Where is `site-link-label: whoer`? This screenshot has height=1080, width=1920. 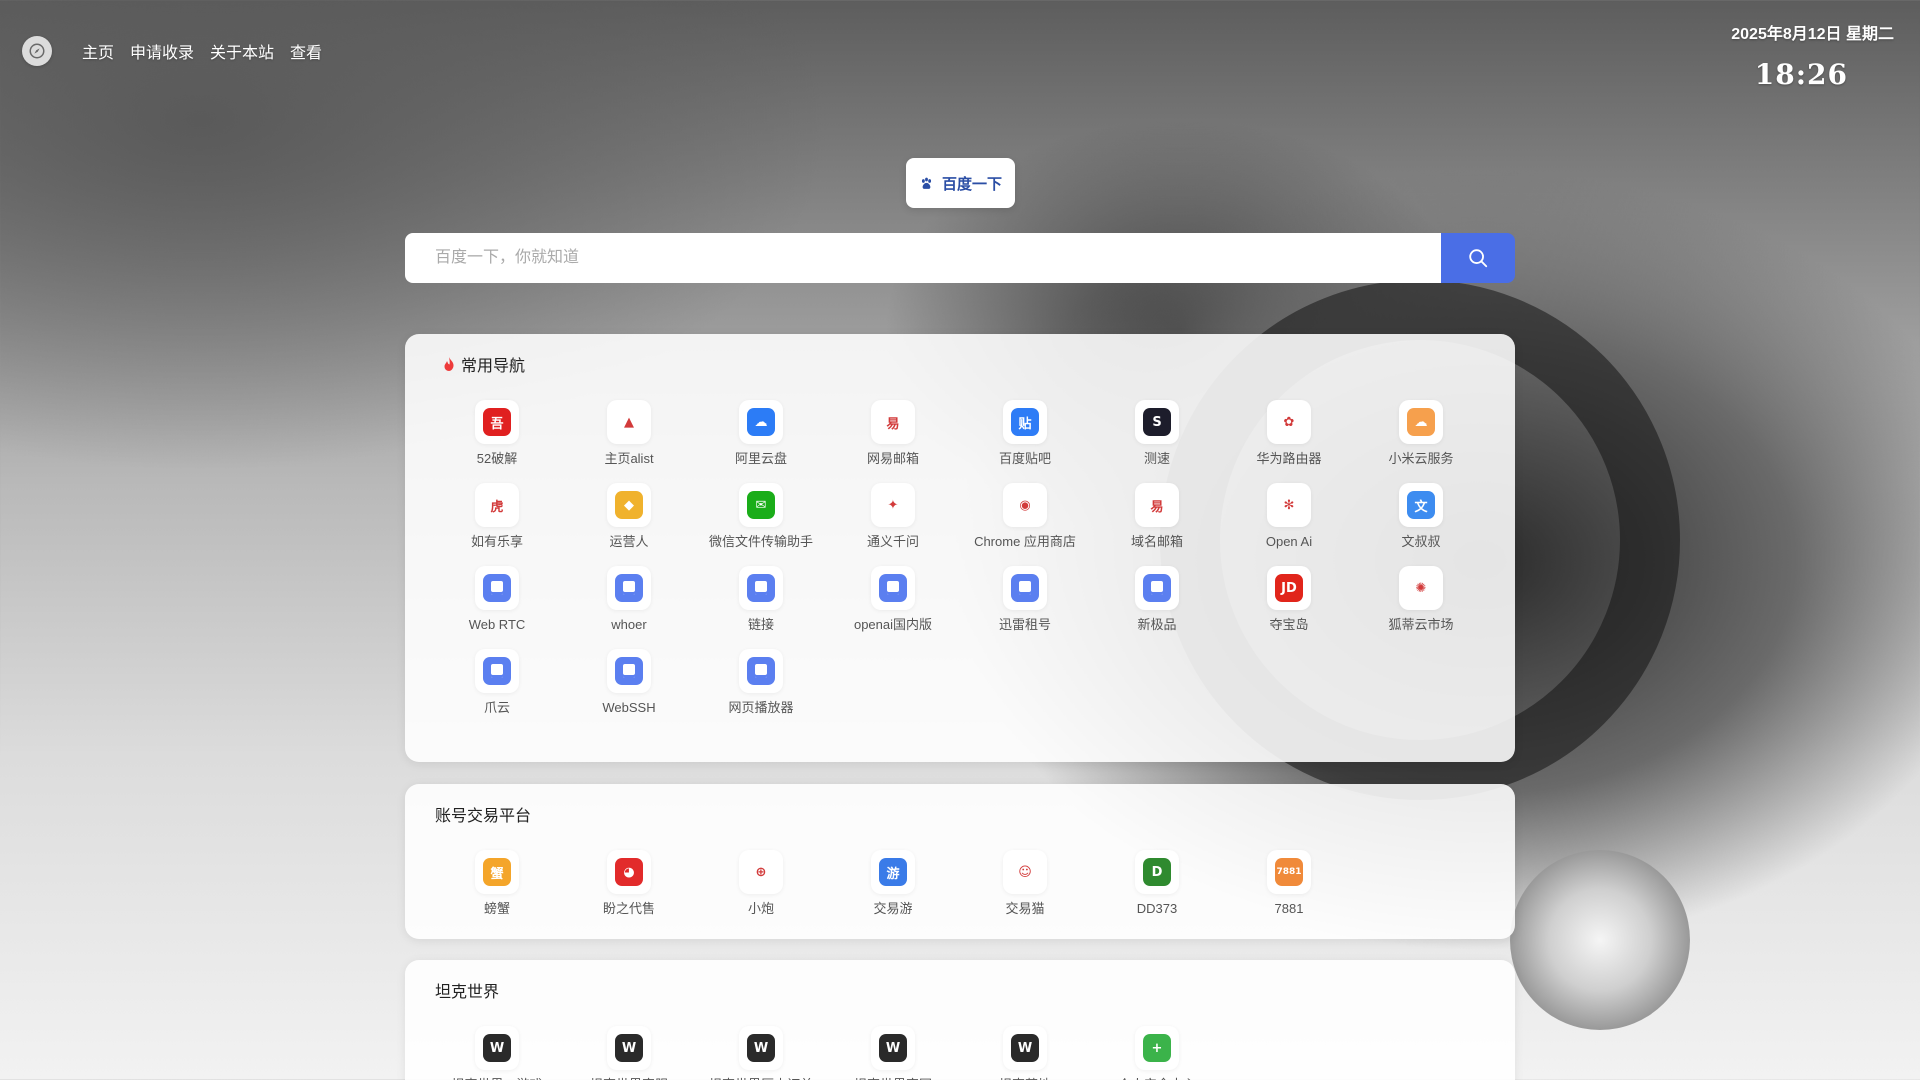 site-link-label: whoer is located at coordinates (629, 624).